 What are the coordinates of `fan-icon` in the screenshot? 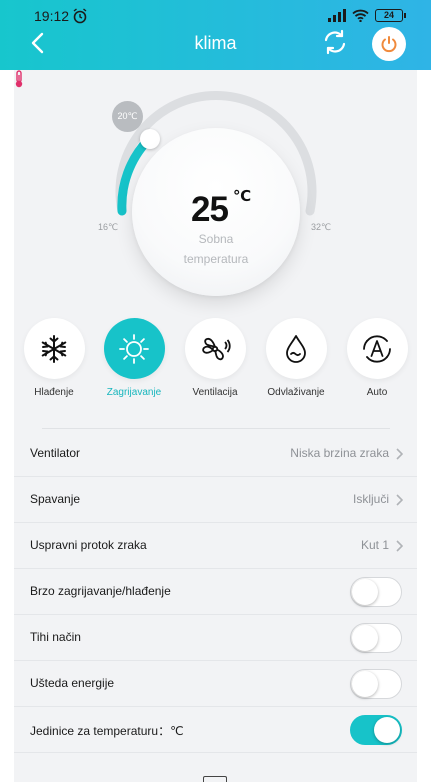 It's located at (216, 348).